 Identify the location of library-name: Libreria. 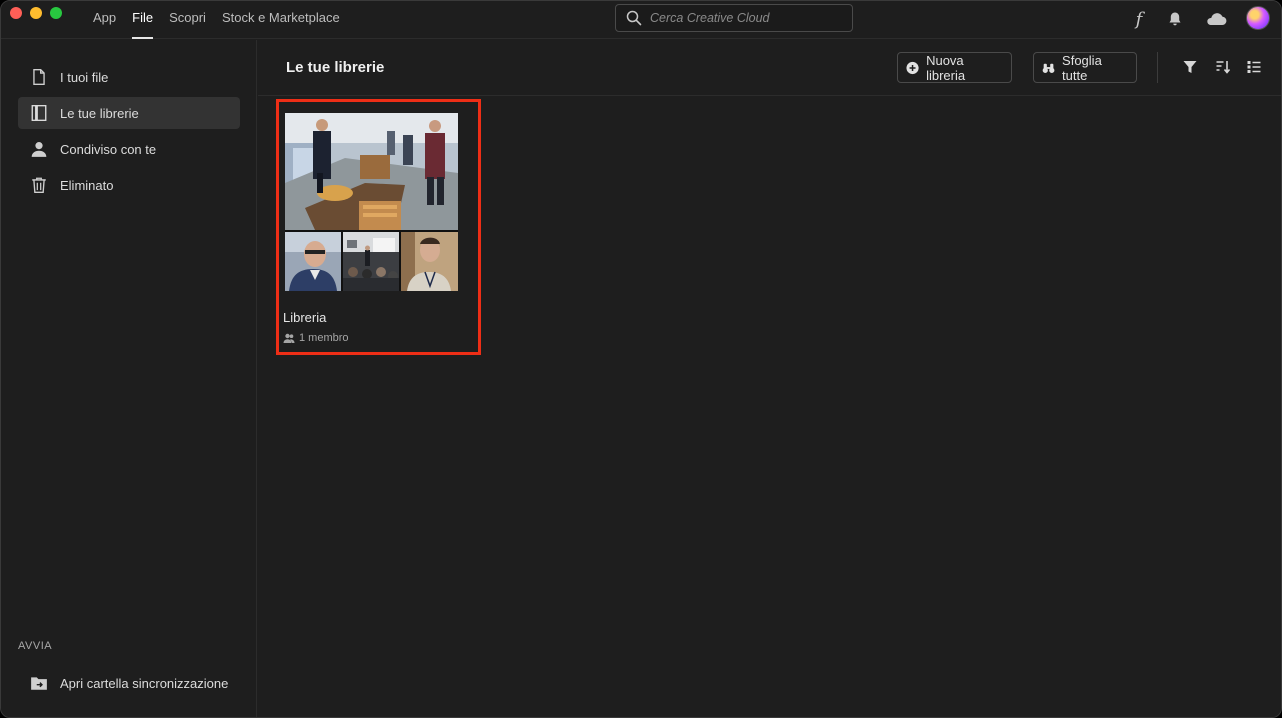
(305, 317).